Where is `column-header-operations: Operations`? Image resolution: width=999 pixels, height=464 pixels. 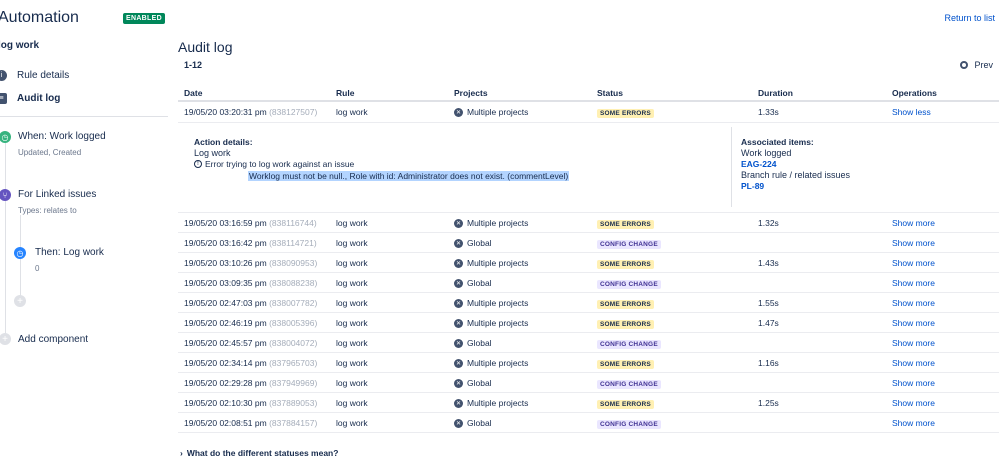
column-header-operations: Operations is located at coordinates (914, 93).